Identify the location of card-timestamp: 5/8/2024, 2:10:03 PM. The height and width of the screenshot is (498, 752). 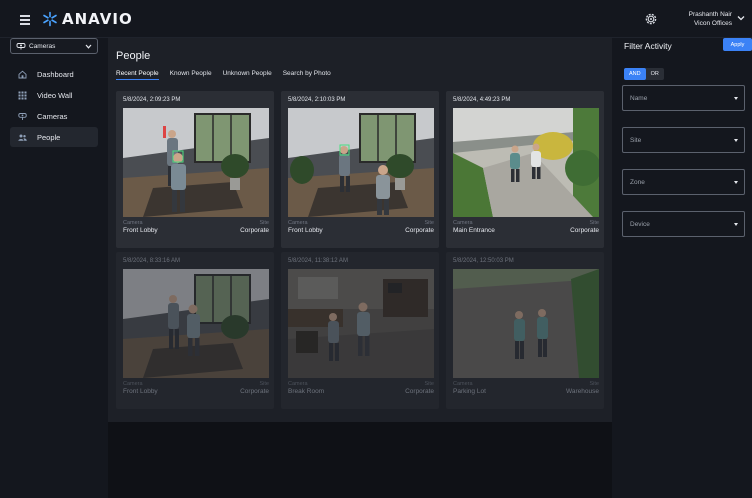
(317, 100).